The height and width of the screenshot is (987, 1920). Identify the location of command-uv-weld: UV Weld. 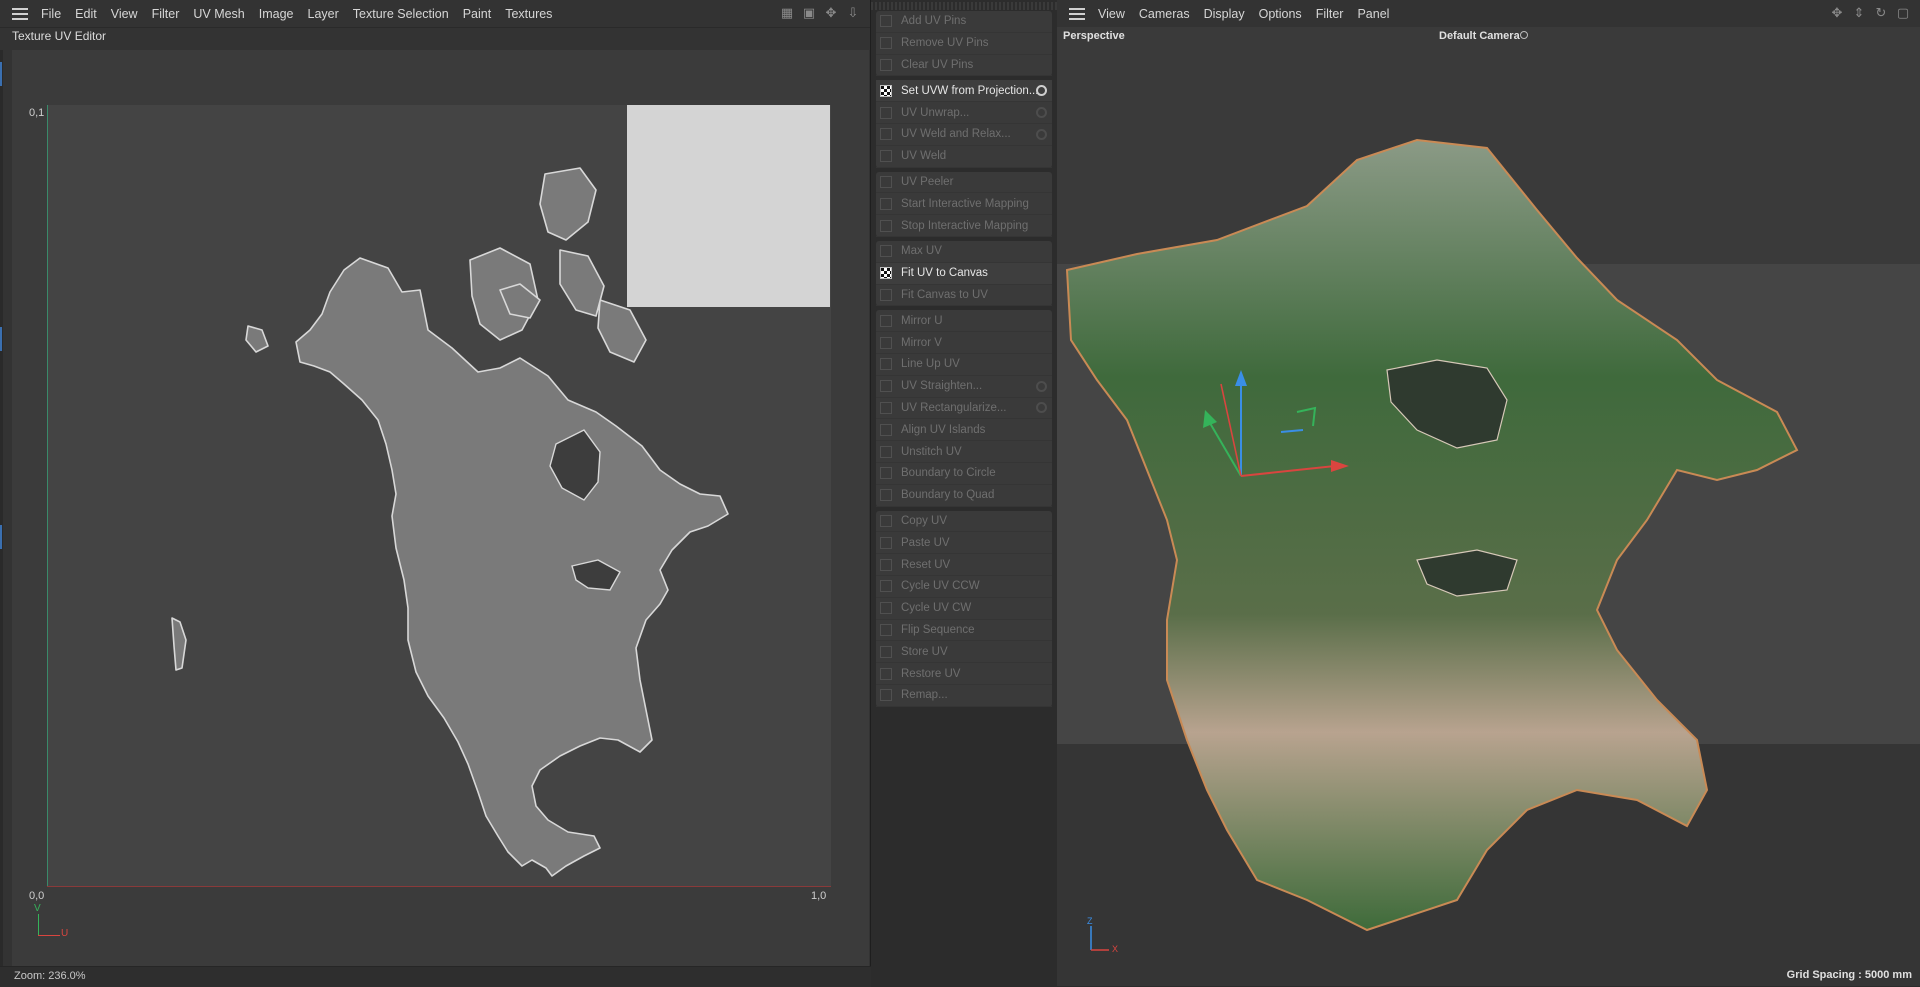
(964, 157).